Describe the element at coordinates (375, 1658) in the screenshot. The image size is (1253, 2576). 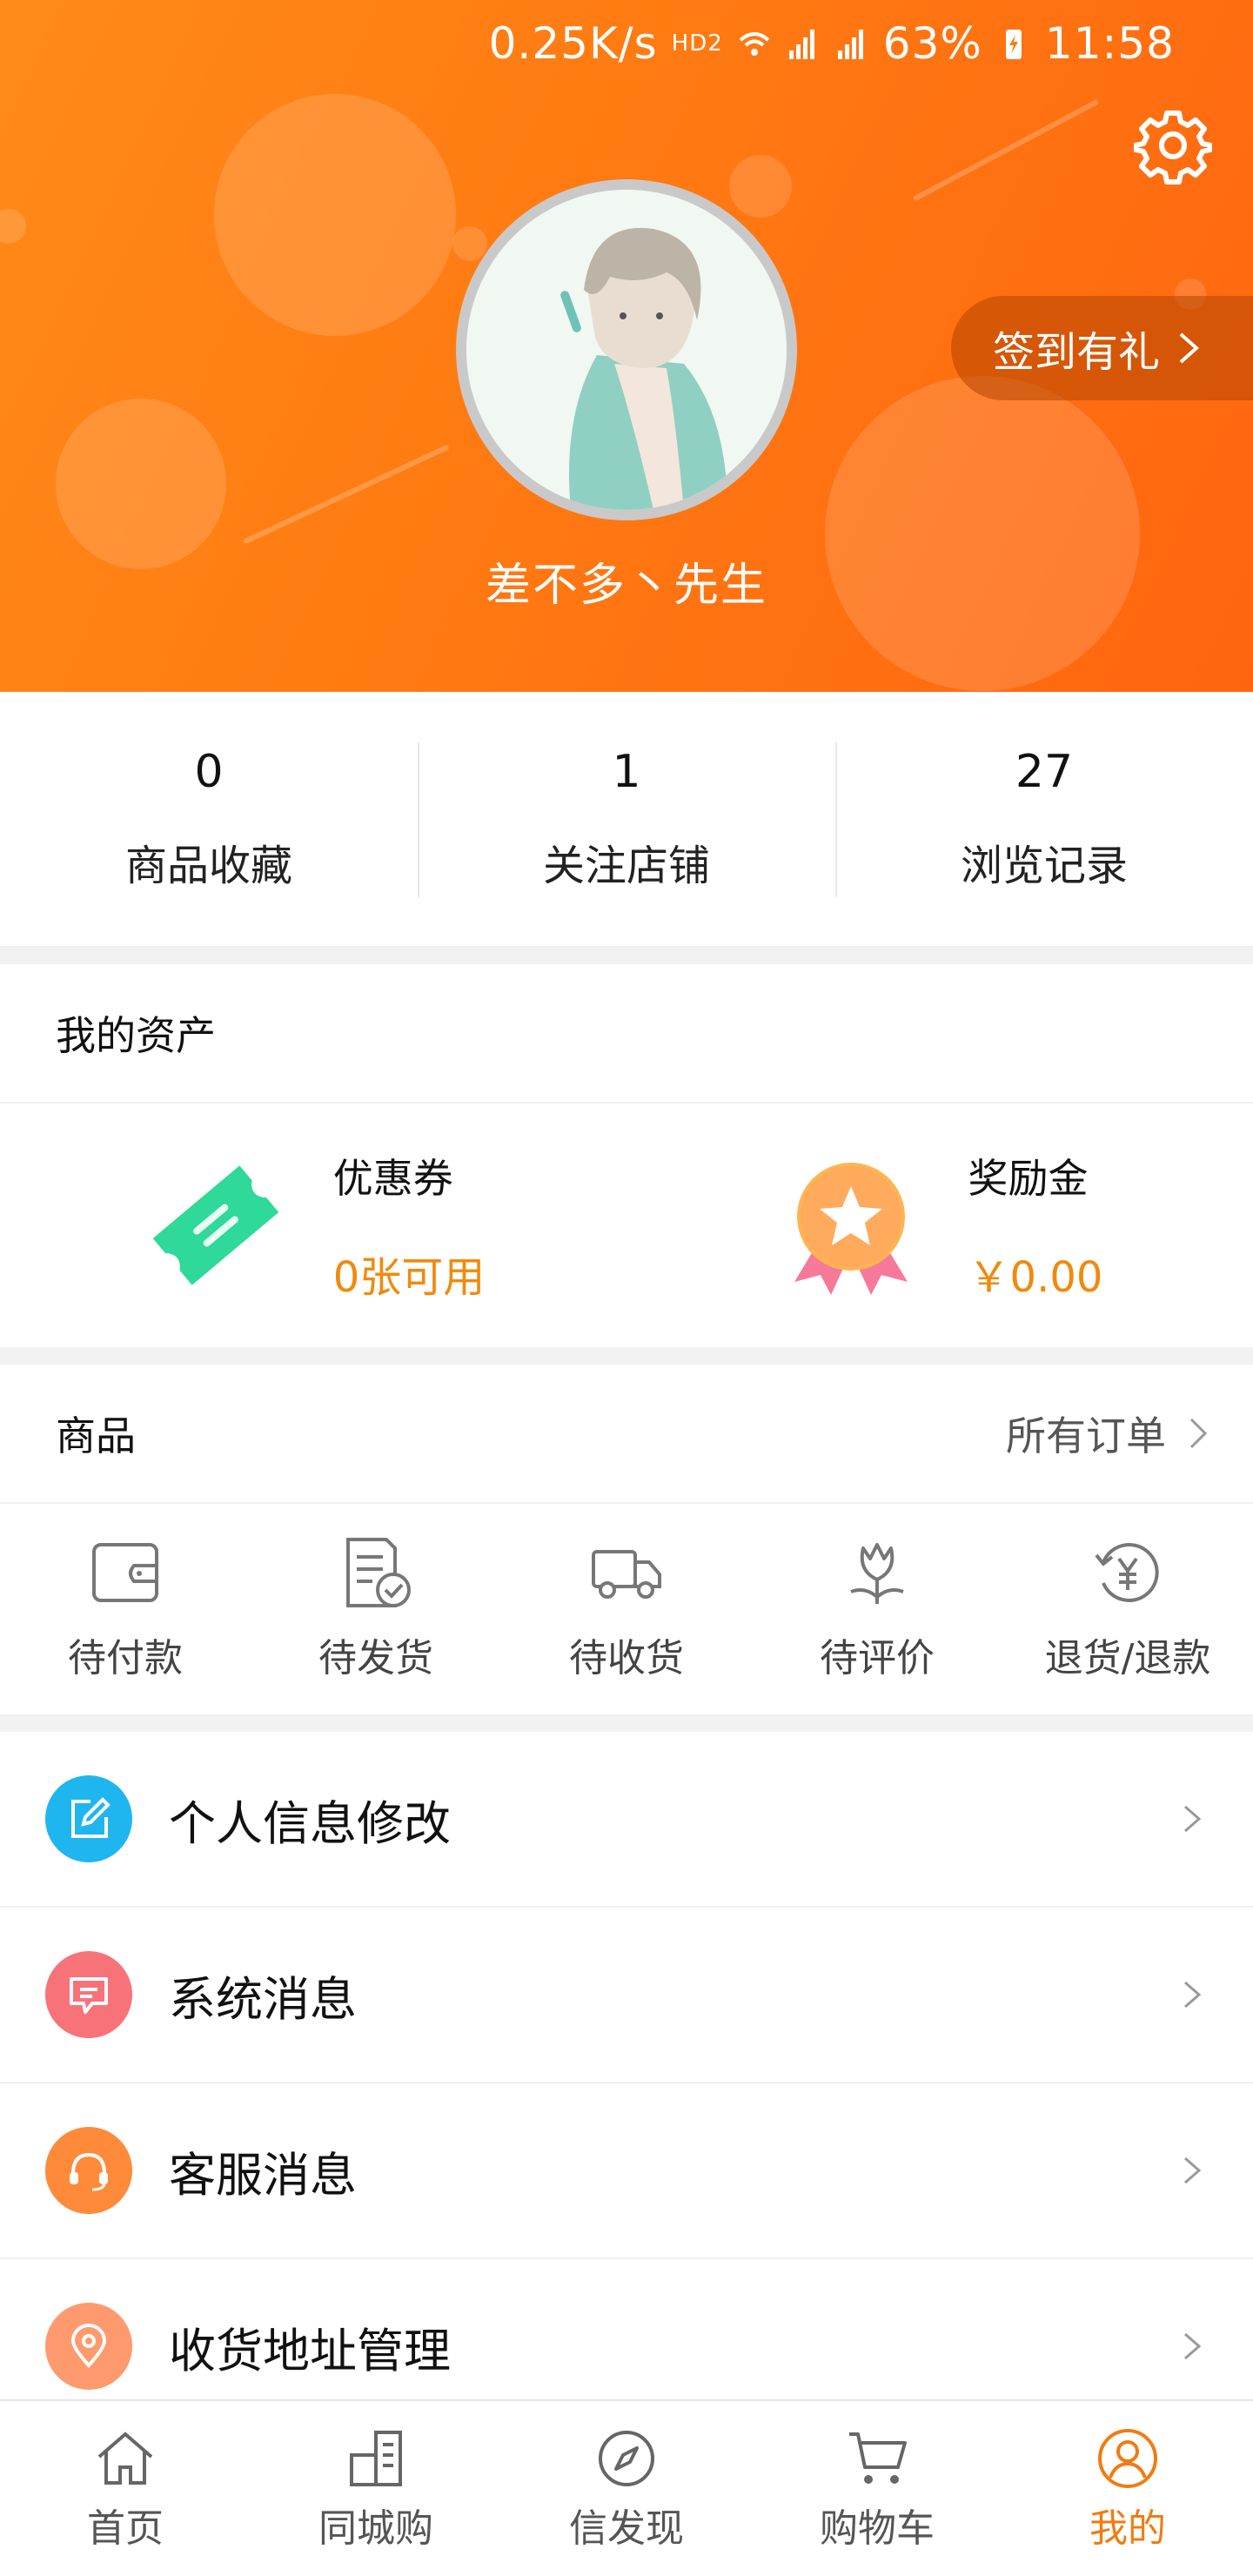
I see `order-label: 待发货` at that location.